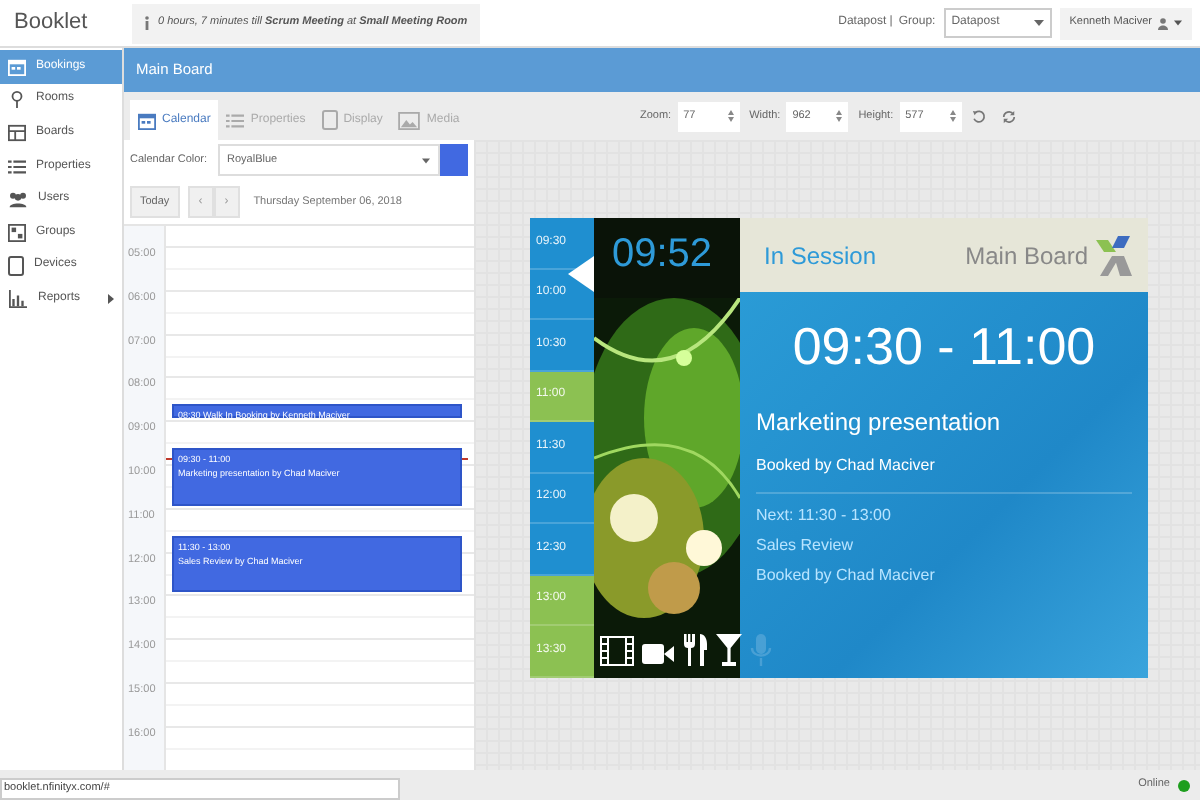  I want to click on info-icon, so click(147, 23).